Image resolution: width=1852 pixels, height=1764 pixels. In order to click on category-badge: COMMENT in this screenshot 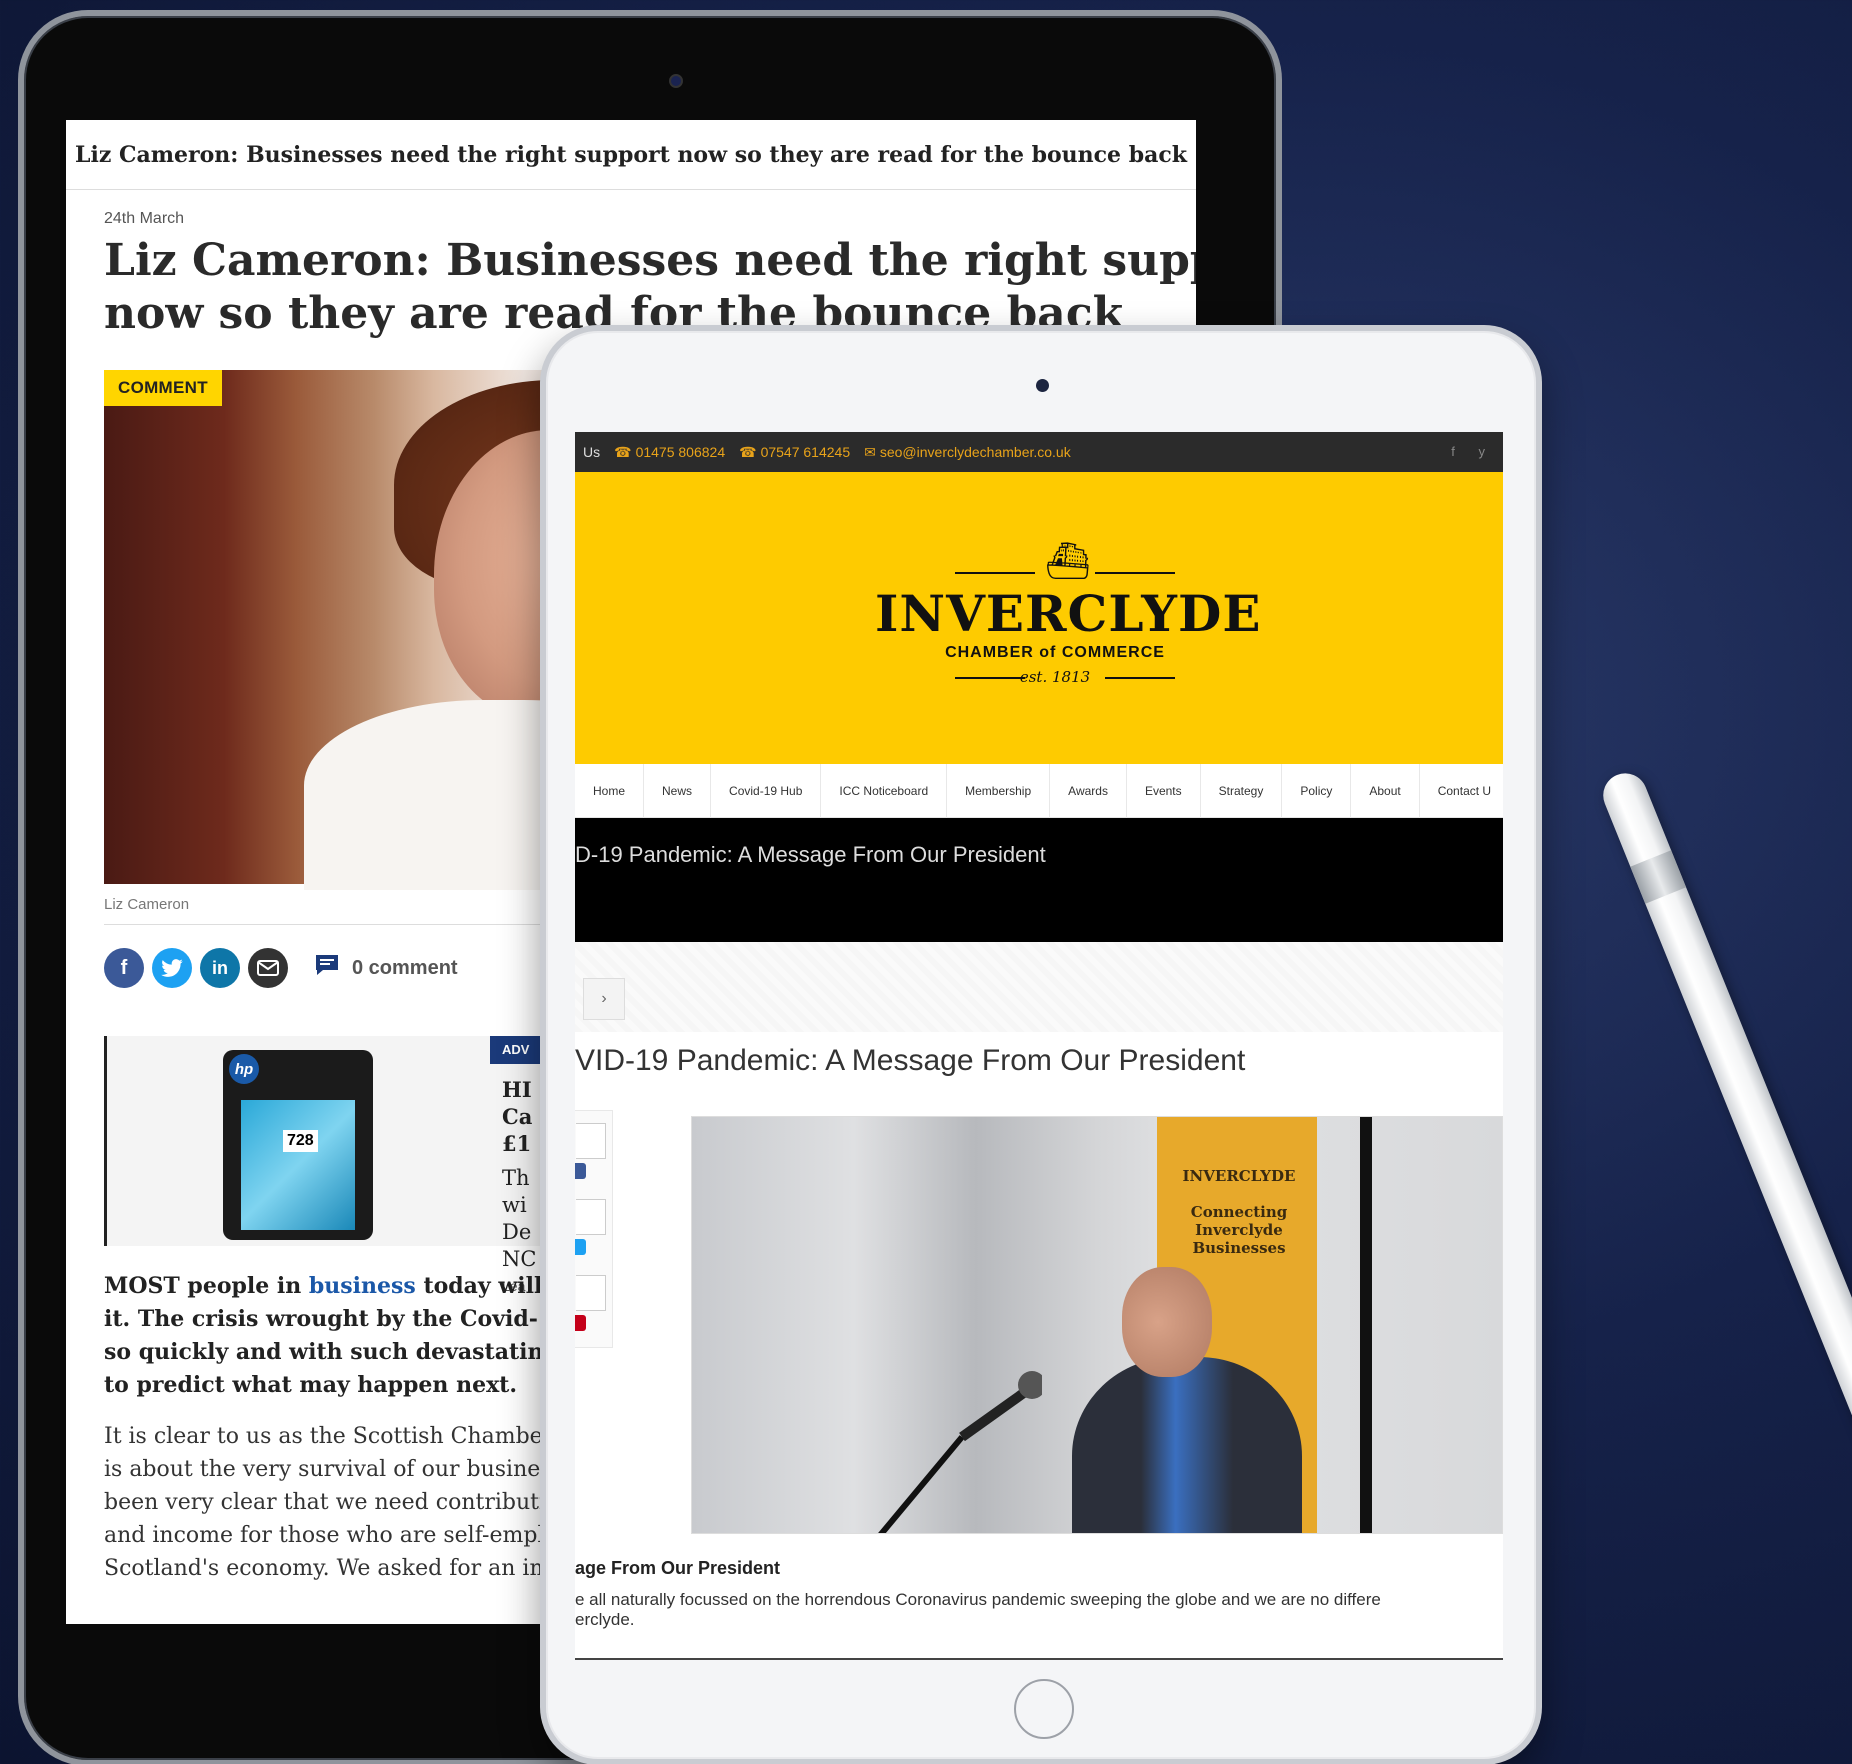, I will do `click(163, 388)`.